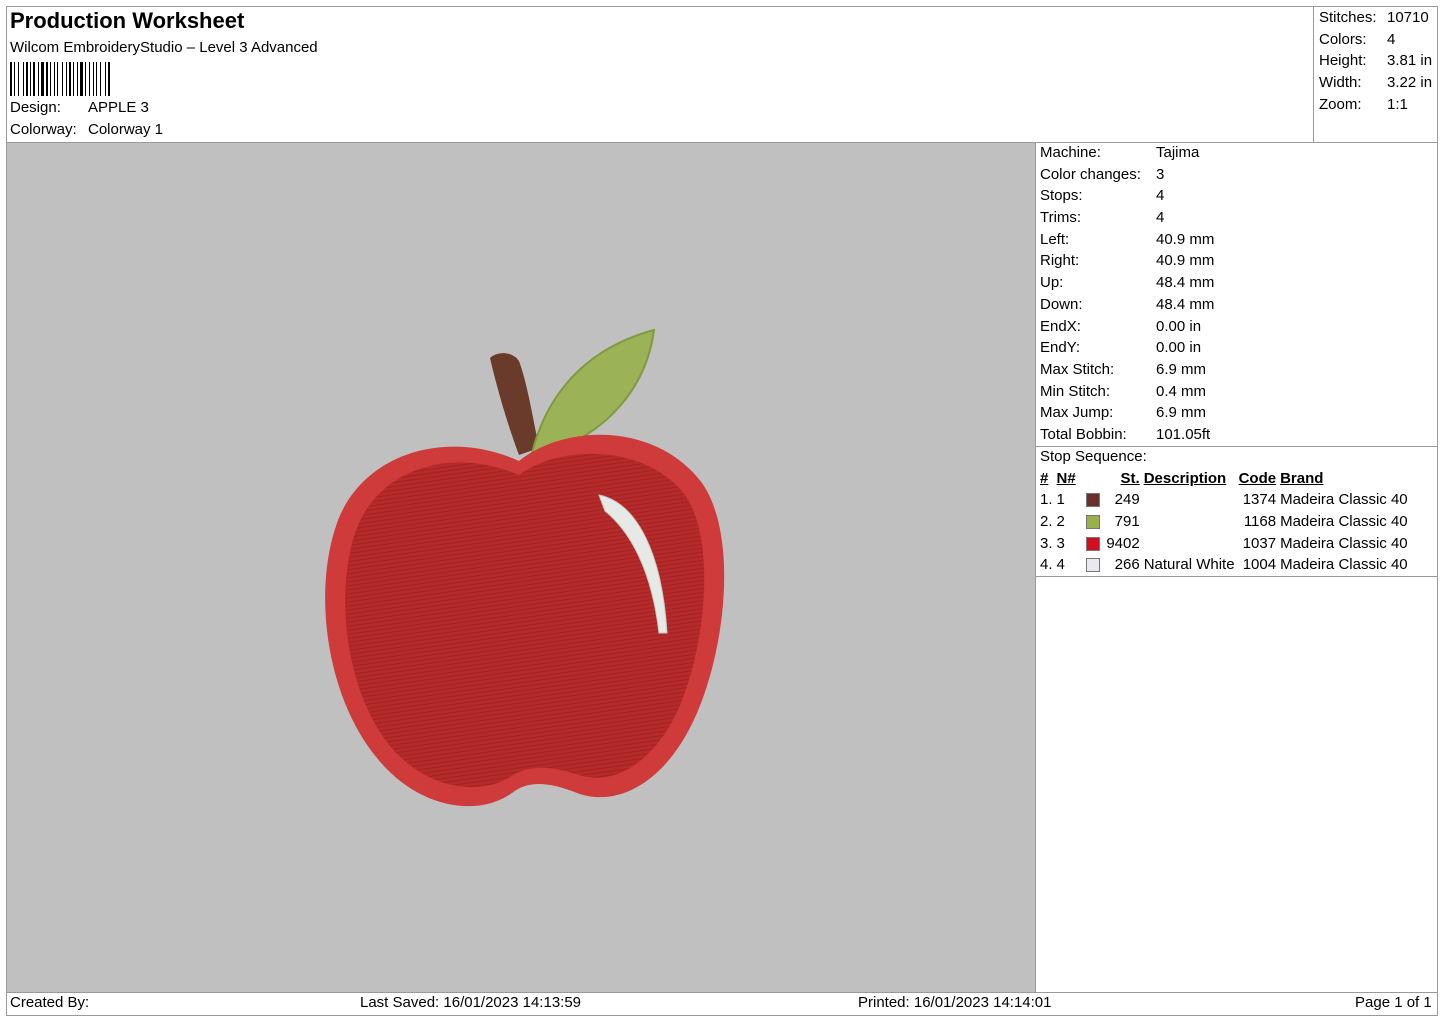 The height and width of the screenshot is (1021, 1445). Describe the element at coordinates (514, 404) in the screenshot. I see `apple-stem` at that location.